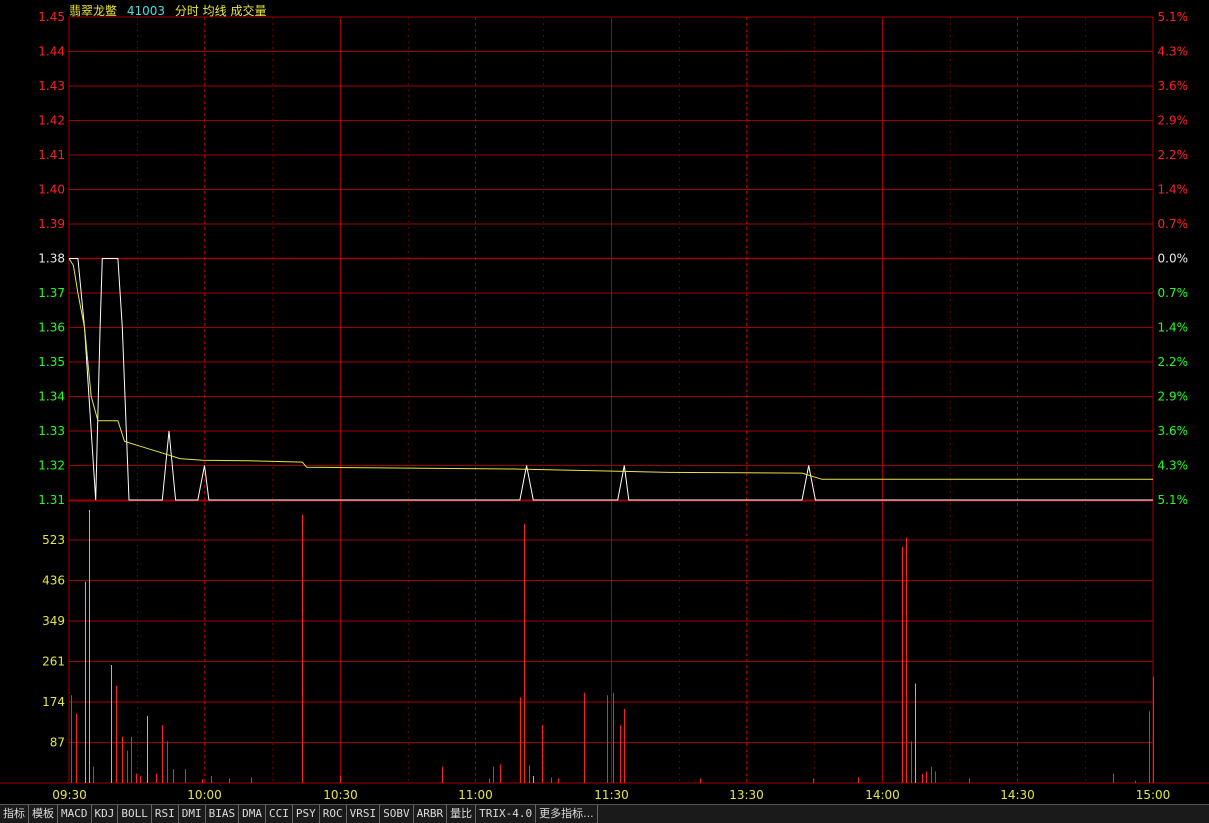  Describe the element at coordinates (51, 259) in the screenshot. I see `price-tick-label: 1.38` at that location.